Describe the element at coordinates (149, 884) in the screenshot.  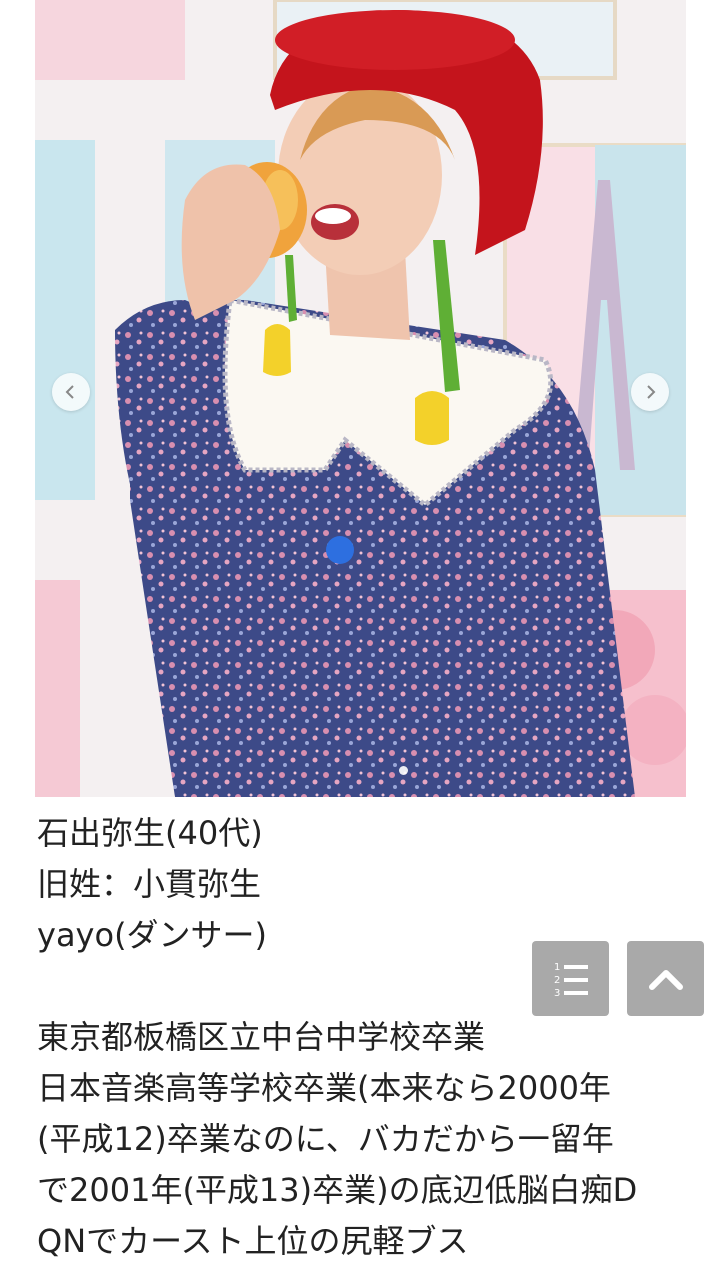
I see `profile-maiden-name: 旧姓：小貫弥生` at that location.